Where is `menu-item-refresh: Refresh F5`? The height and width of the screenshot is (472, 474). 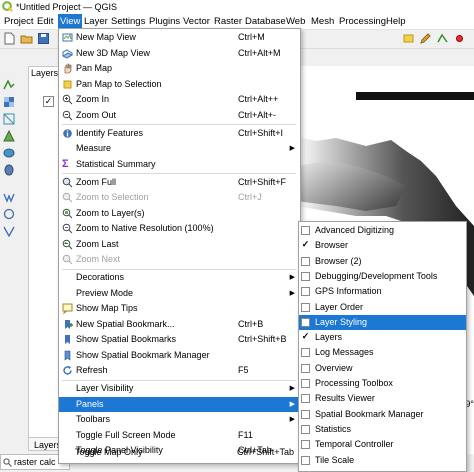 menu-item-refresh: Refresh F5 is located at coordinates (179, 371).